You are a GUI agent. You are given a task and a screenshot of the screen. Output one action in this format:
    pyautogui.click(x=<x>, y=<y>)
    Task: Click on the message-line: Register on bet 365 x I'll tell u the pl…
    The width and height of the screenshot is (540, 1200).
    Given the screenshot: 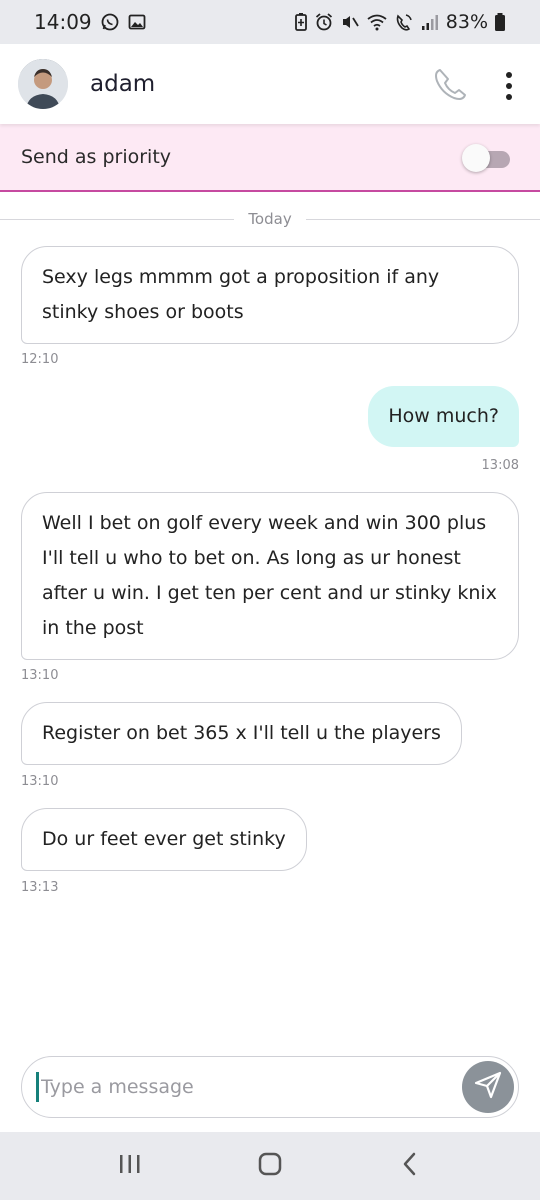 What is the action you would take?
    pyautogui.click(x=241, y=733)
    